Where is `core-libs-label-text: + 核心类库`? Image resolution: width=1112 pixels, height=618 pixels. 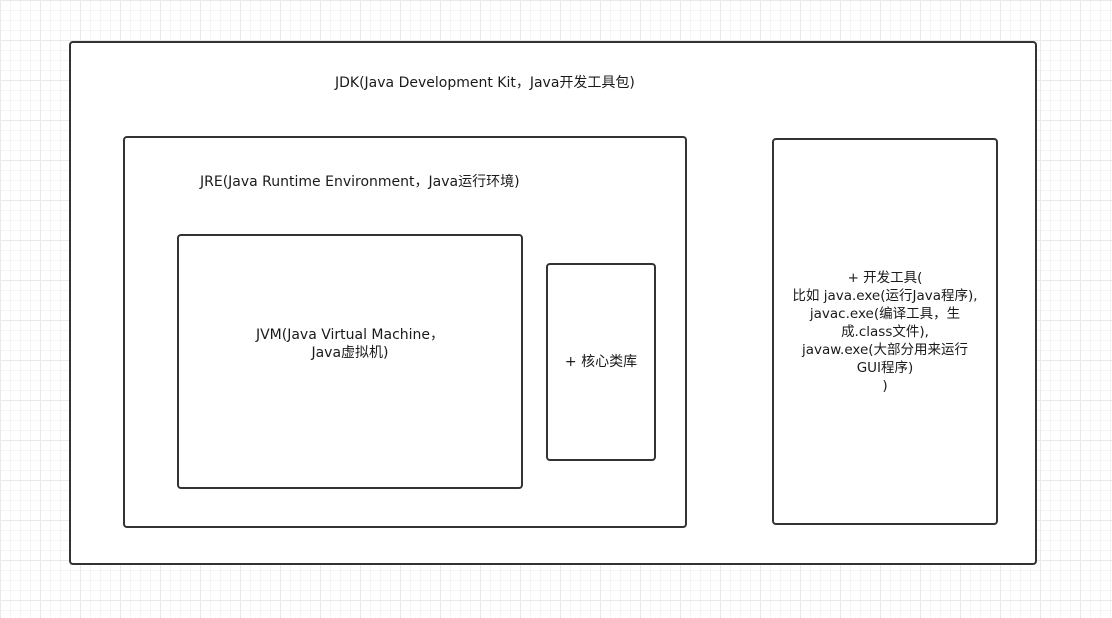
core-libs-label-text: + 核心类库 is located at coordinates (601, 362).